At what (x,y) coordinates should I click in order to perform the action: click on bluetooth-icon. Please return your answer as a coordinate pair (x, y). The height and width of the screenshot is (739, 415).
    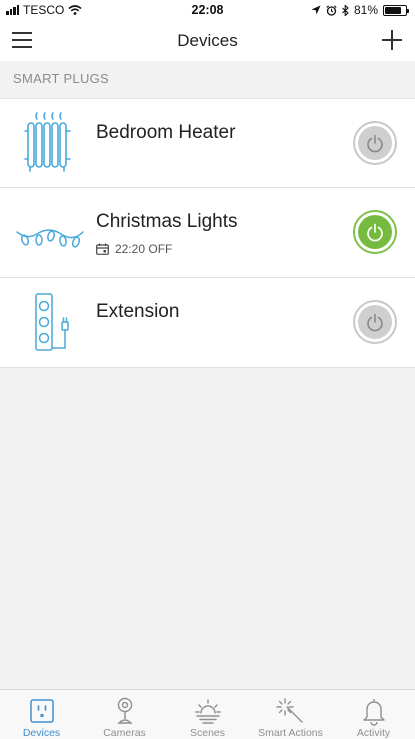
    Looking at the image, I should click on (345, 10).